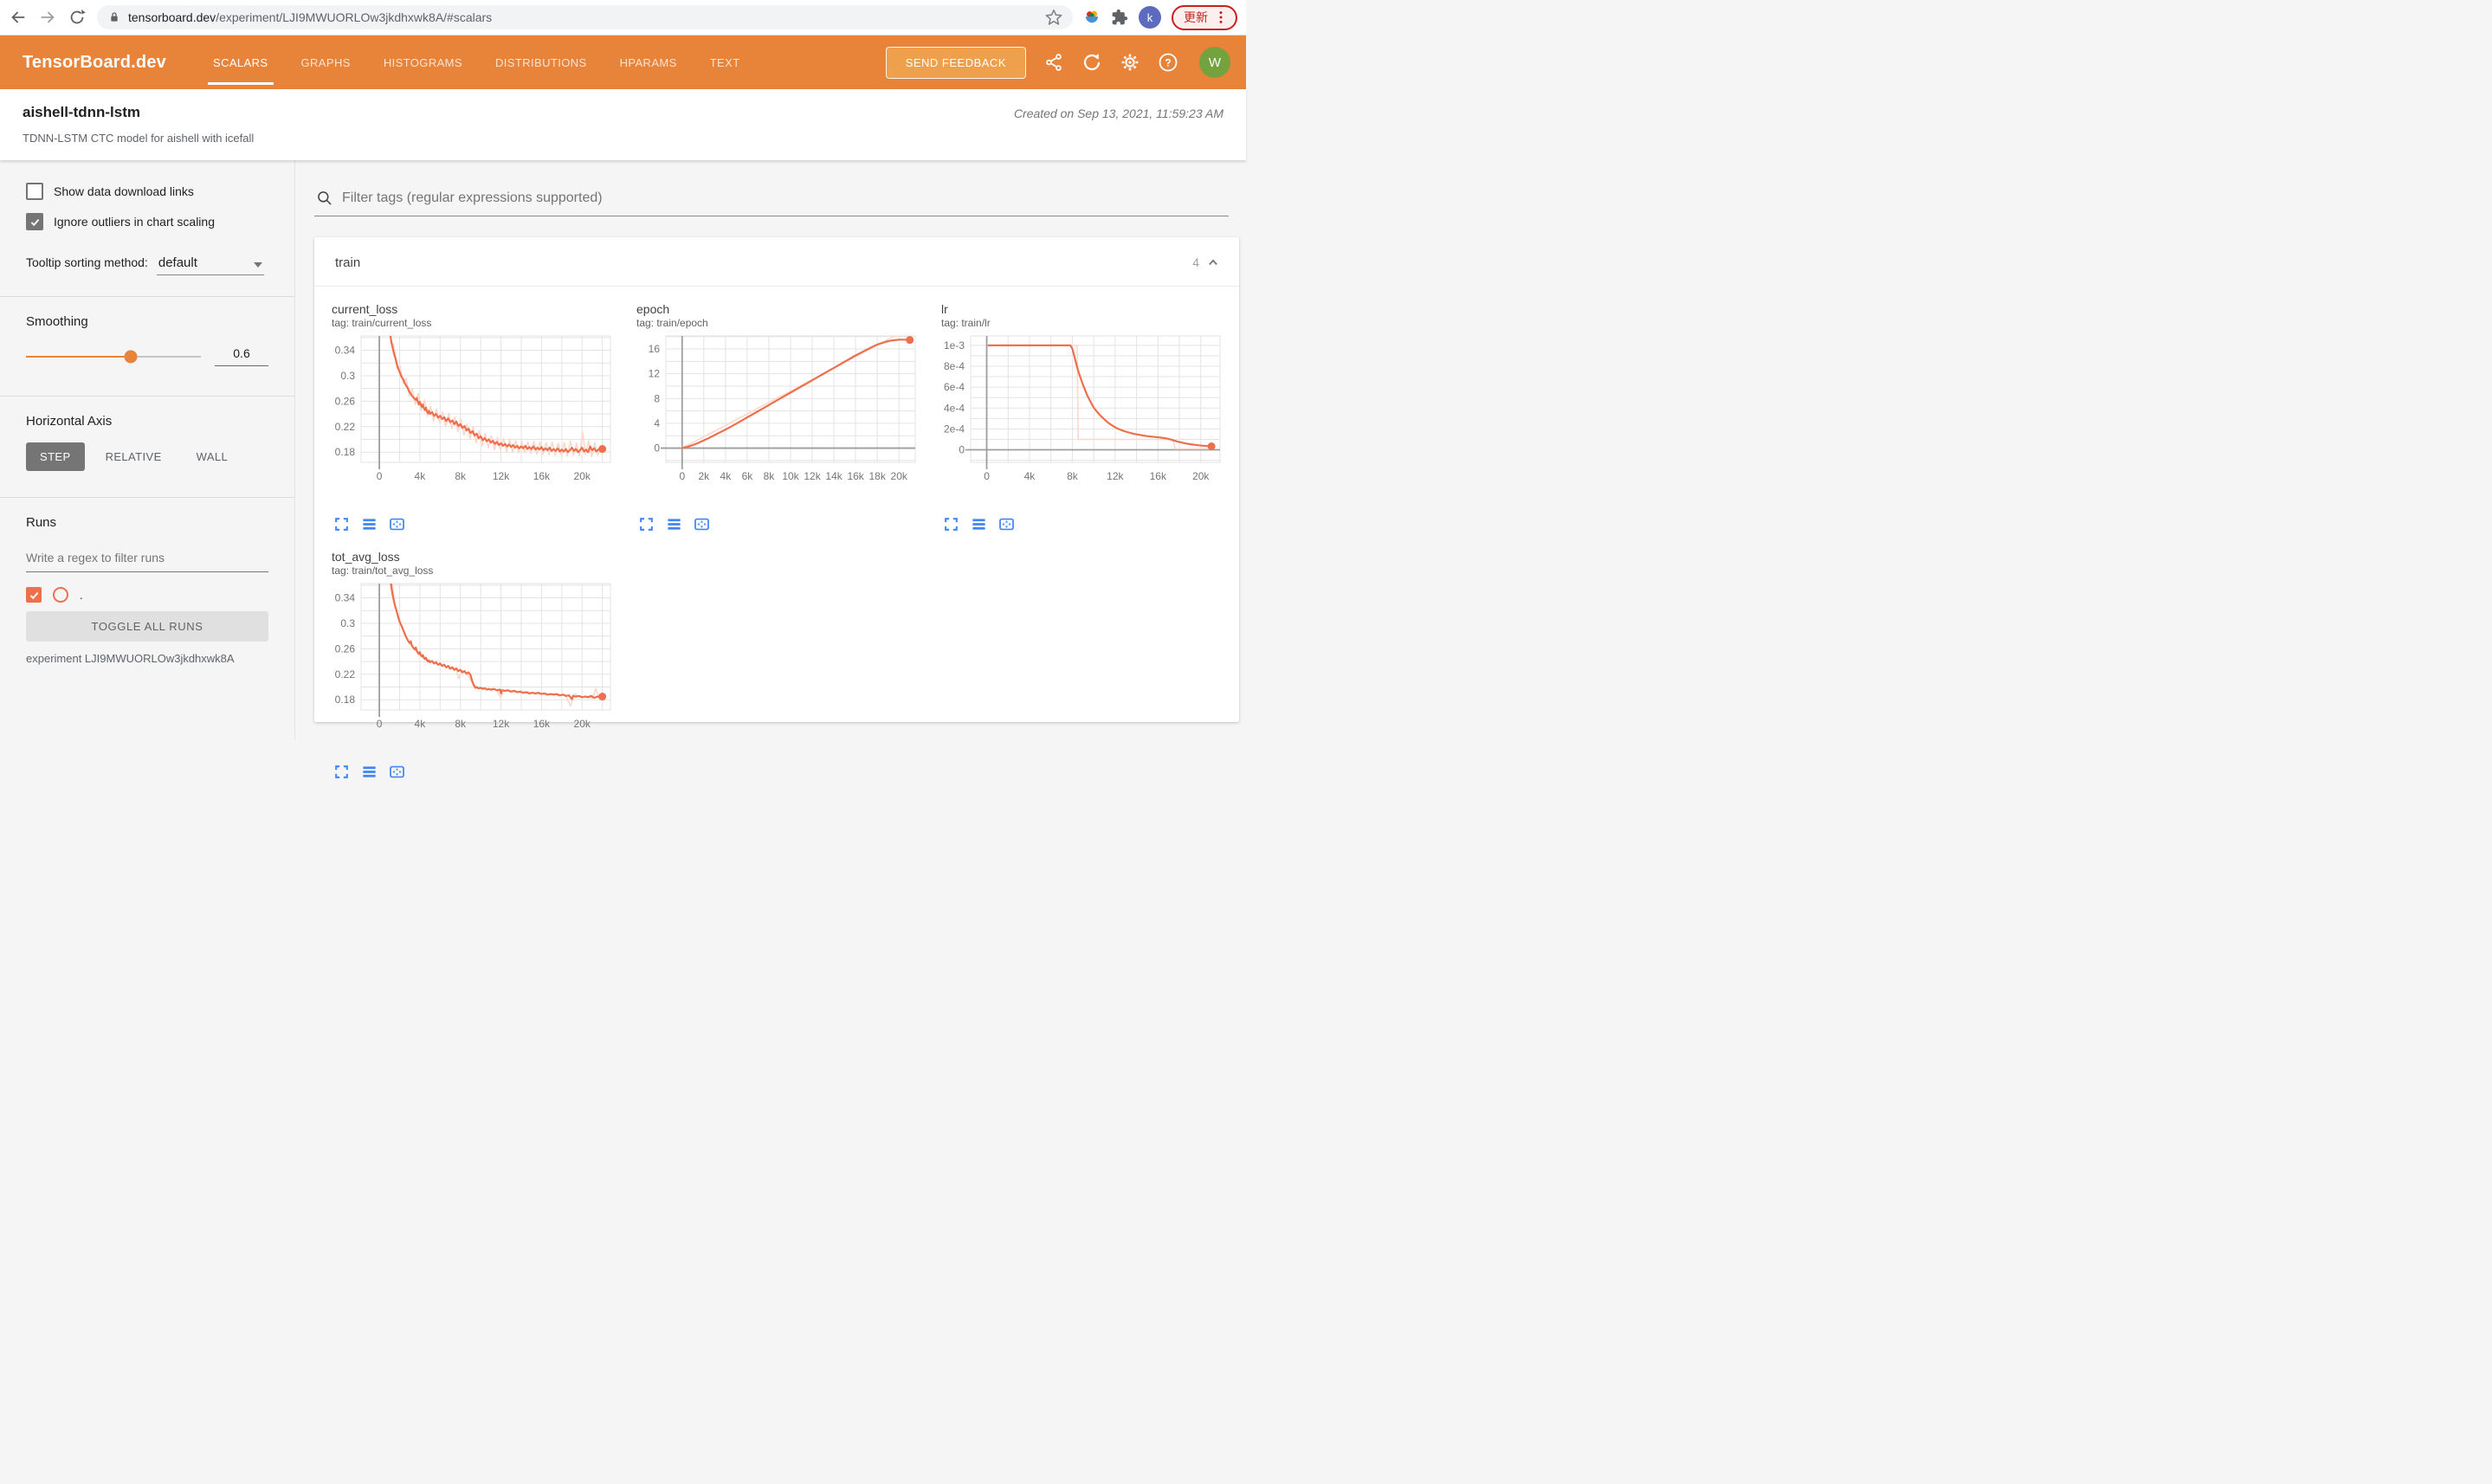 Image resolution: width=2492 pixels, height=1484 pixels. What do you see at coordinates (147, 497) in the screenshot?
I see `sidebar-divider` at bounding box center [147, 497].